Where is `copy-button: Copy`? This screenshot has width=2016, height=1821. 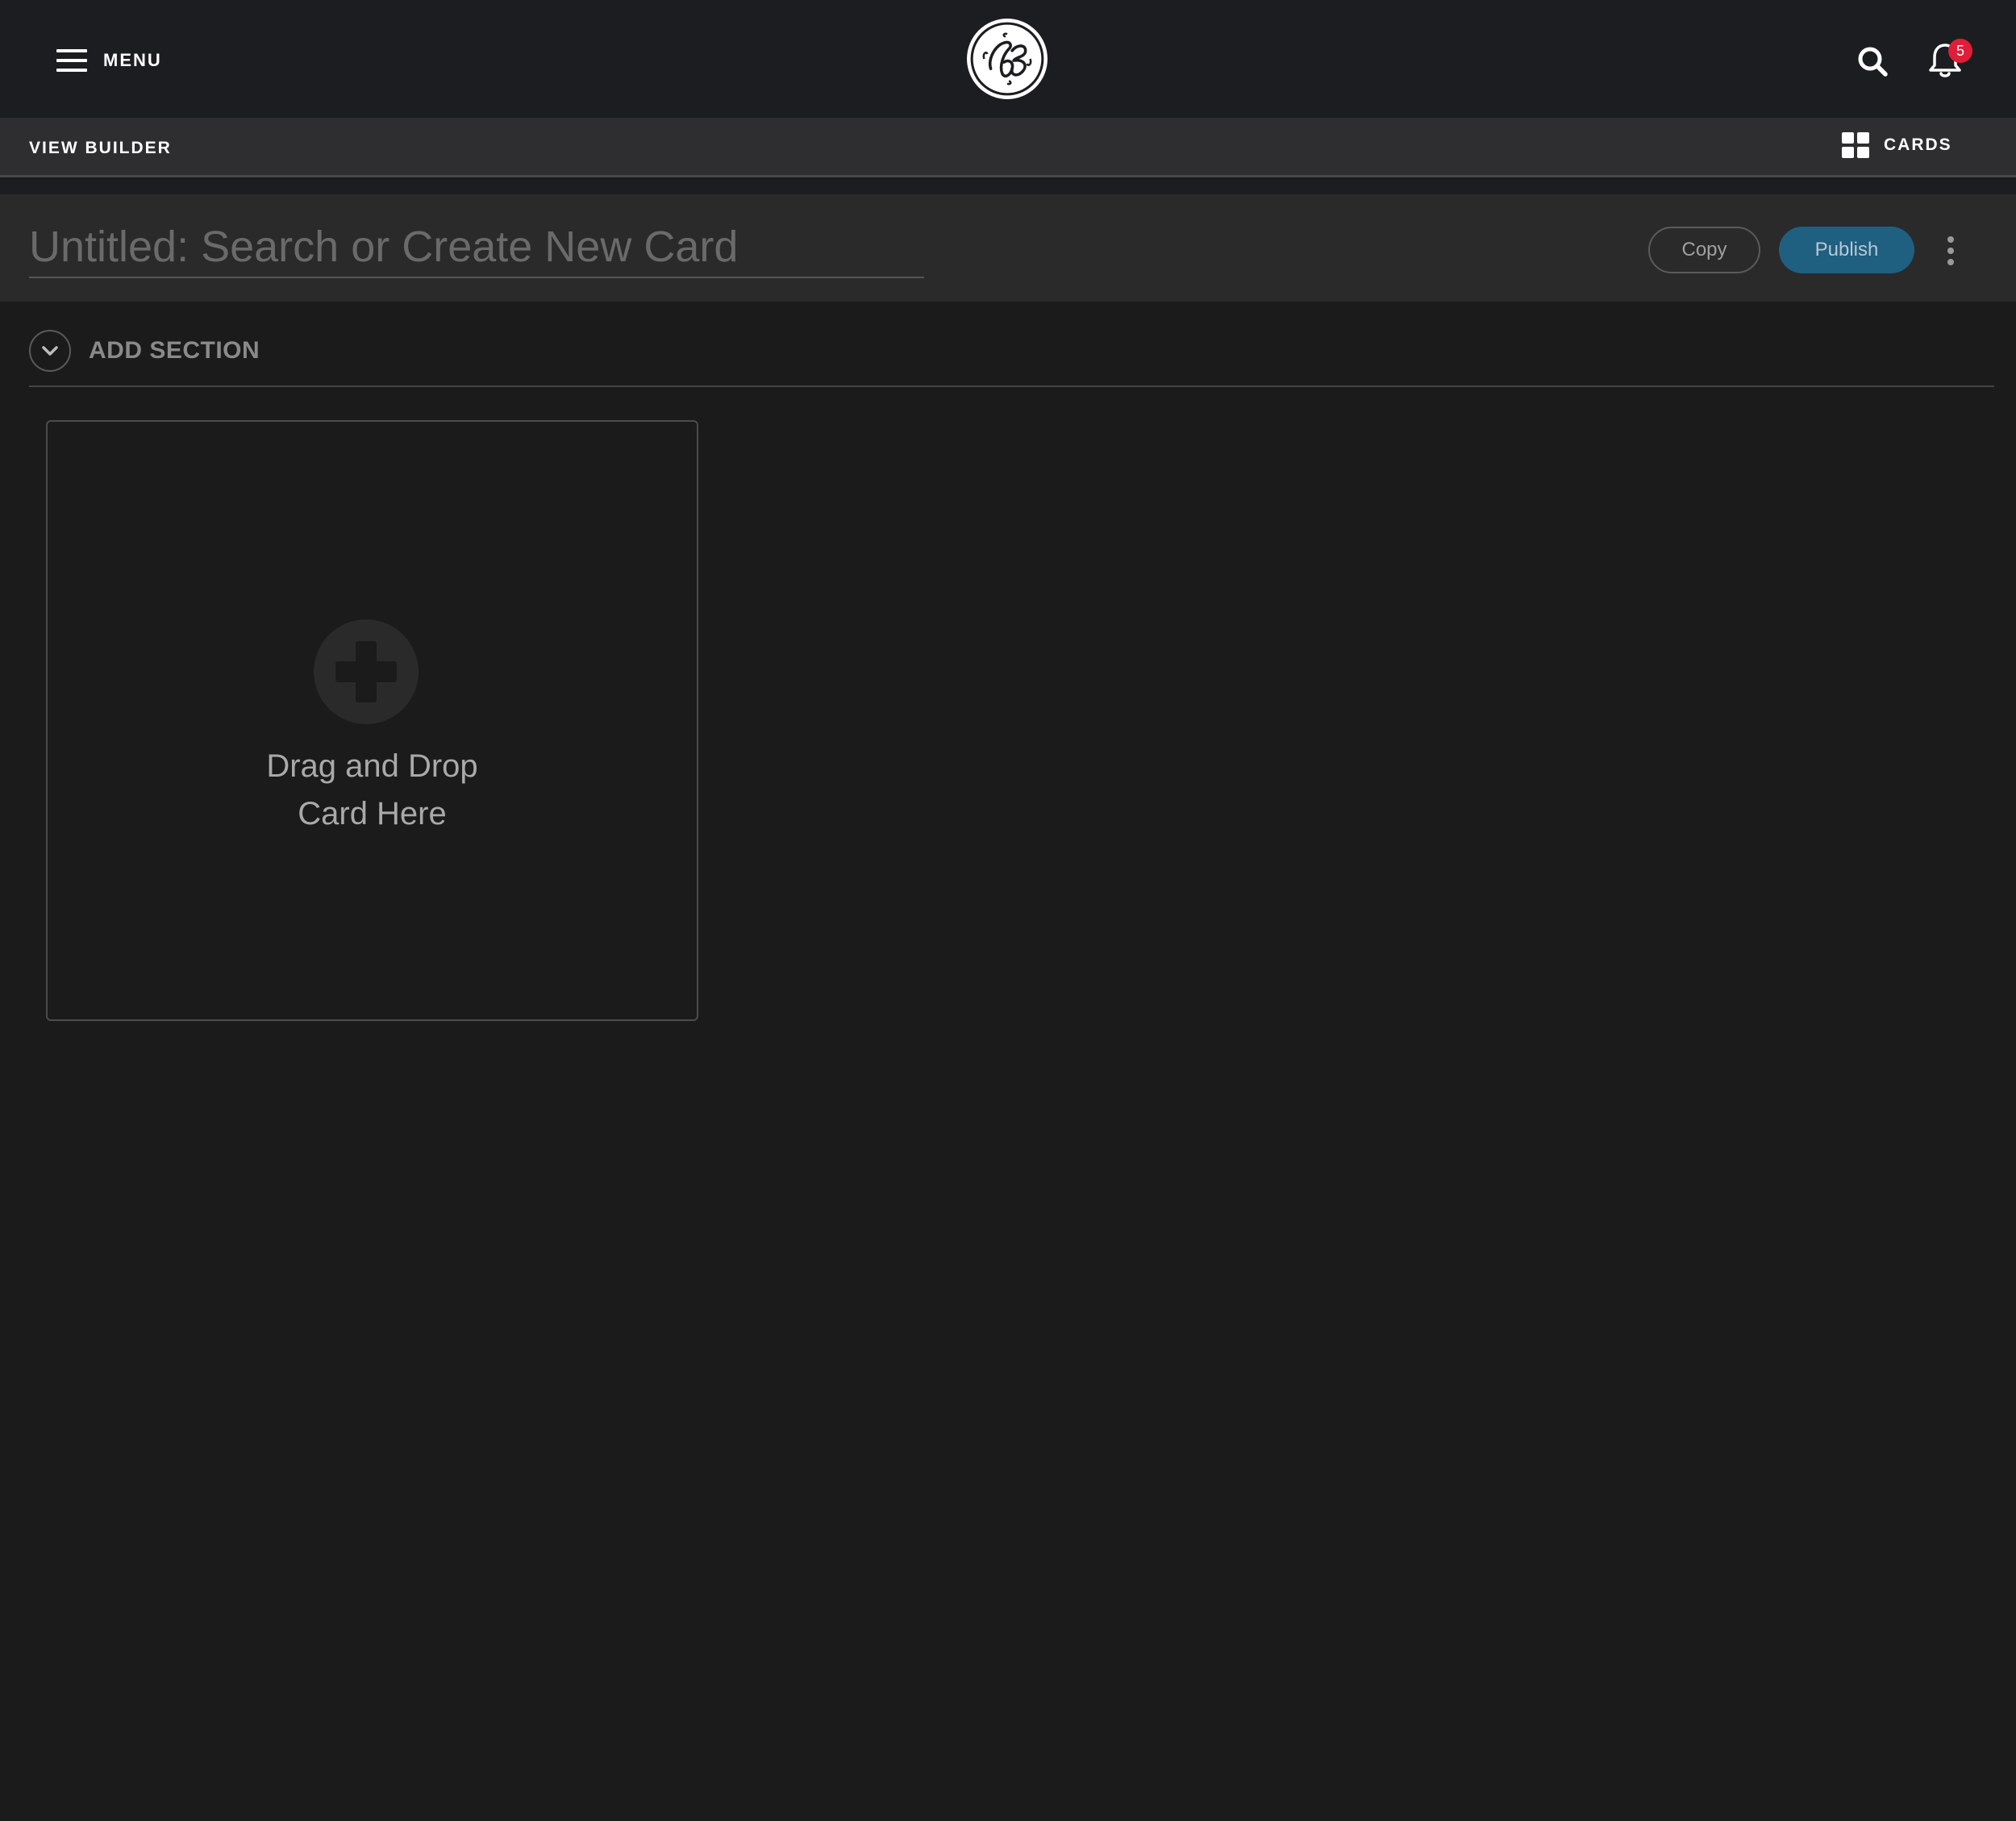
copy-button: Copy is located at coordinates (1704, 250).